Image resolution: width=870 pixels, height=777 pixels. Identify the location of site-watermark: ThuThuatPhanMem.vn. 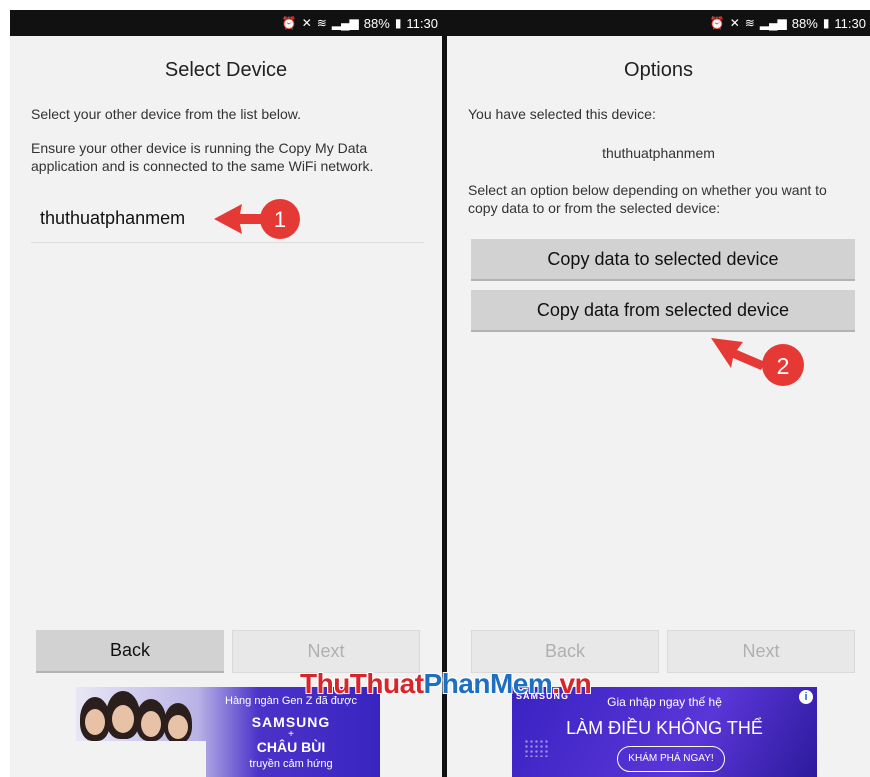
(446, 684).